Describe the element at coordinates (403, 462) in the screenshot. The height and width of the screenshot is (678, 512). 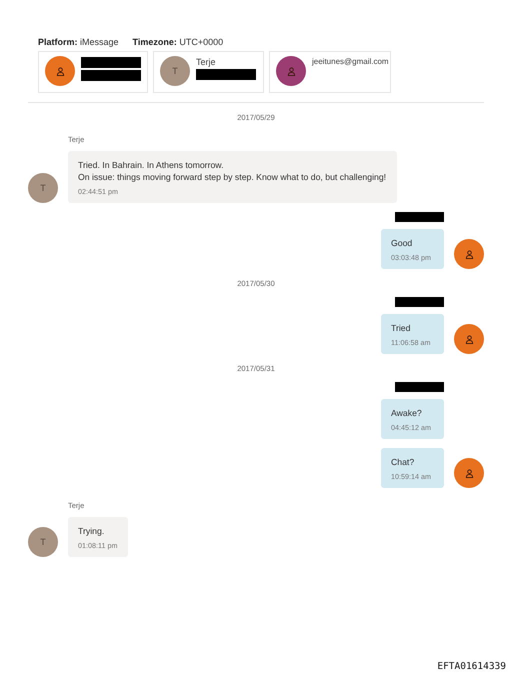
I see `message-text: Chat?` at that location.